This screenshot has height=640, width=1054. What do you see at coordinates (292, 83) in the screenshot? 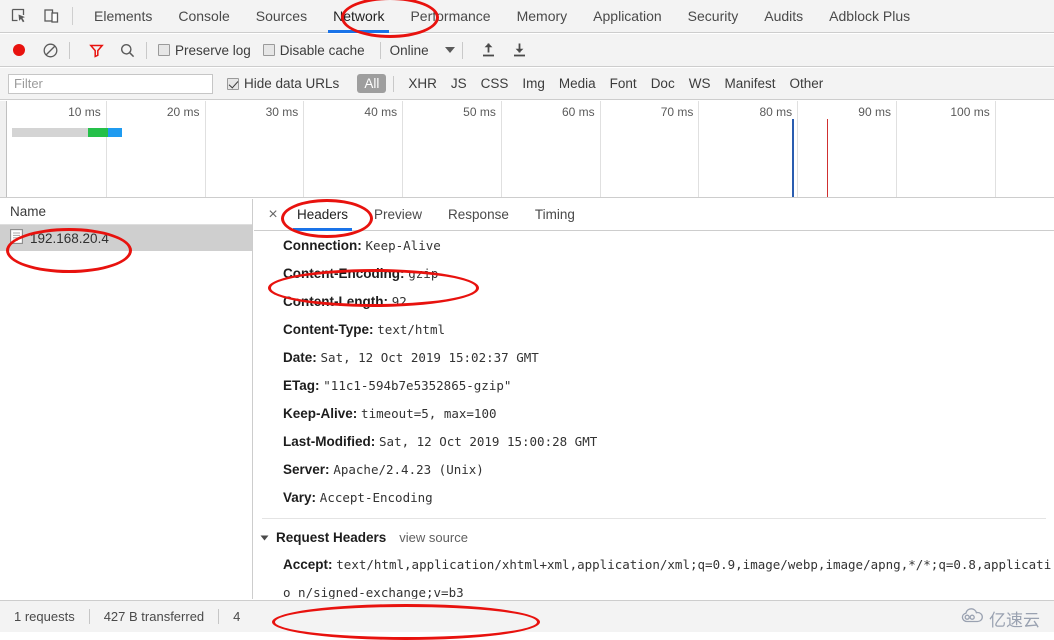
I see `hide-data-urls-label: Hide data URLs` at bounding box center [292, 83].